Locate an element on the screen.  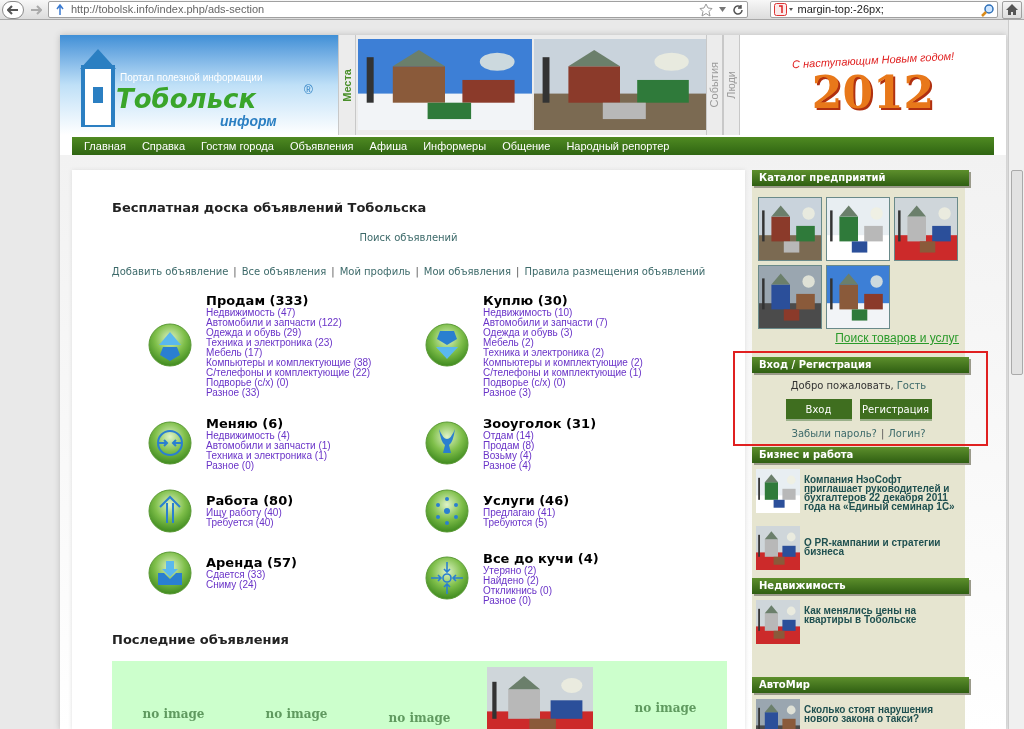
subcategory-link: Компьютеры и комплектующие (2) is located at coordinates (563, 362).